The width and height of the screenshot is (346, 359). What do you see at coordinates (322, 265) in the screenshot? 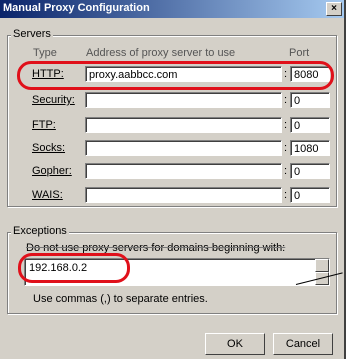
I see `scroll-up-button` at bounding box center [322, 265].